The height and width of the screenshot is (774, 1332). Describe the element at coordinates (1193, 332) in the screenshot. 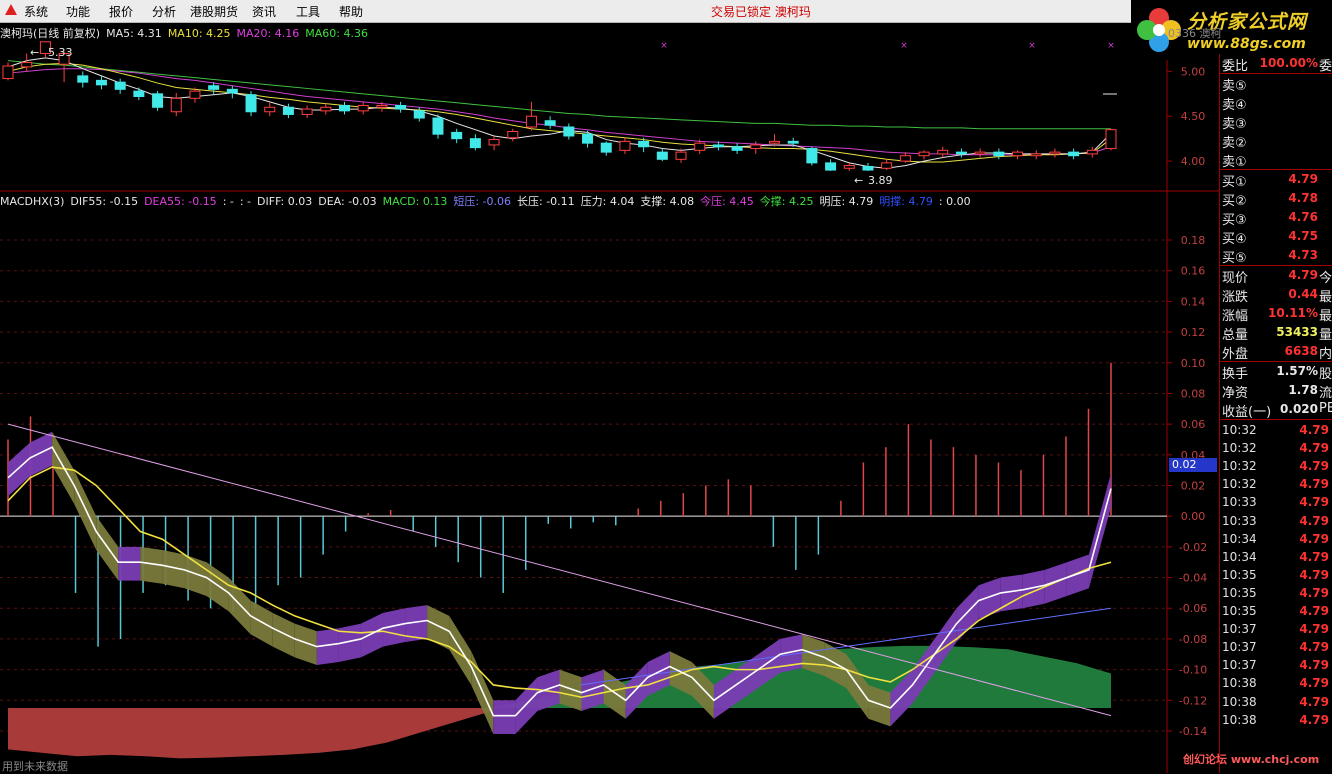

I see `indicator-tick-label: 0.12` at that location.